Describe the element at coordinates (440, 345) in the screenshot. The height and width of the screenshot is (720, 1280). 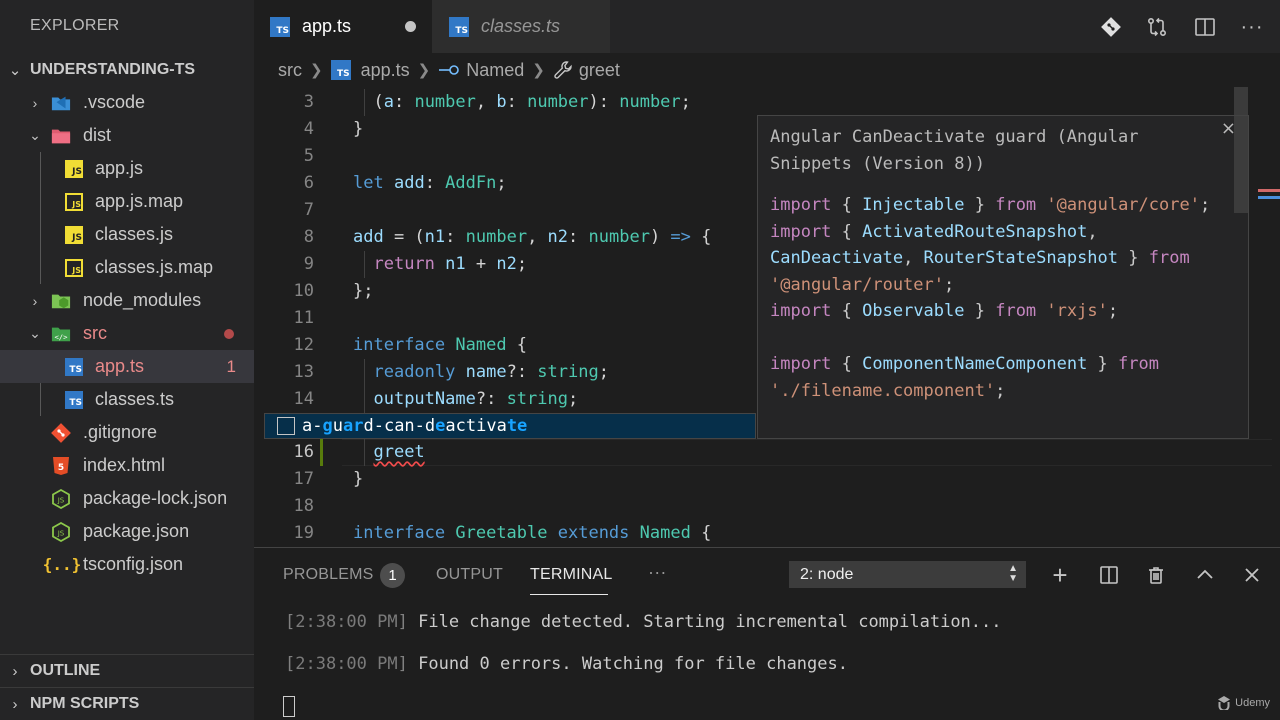
I see `code-line: interface Named {` at that location.